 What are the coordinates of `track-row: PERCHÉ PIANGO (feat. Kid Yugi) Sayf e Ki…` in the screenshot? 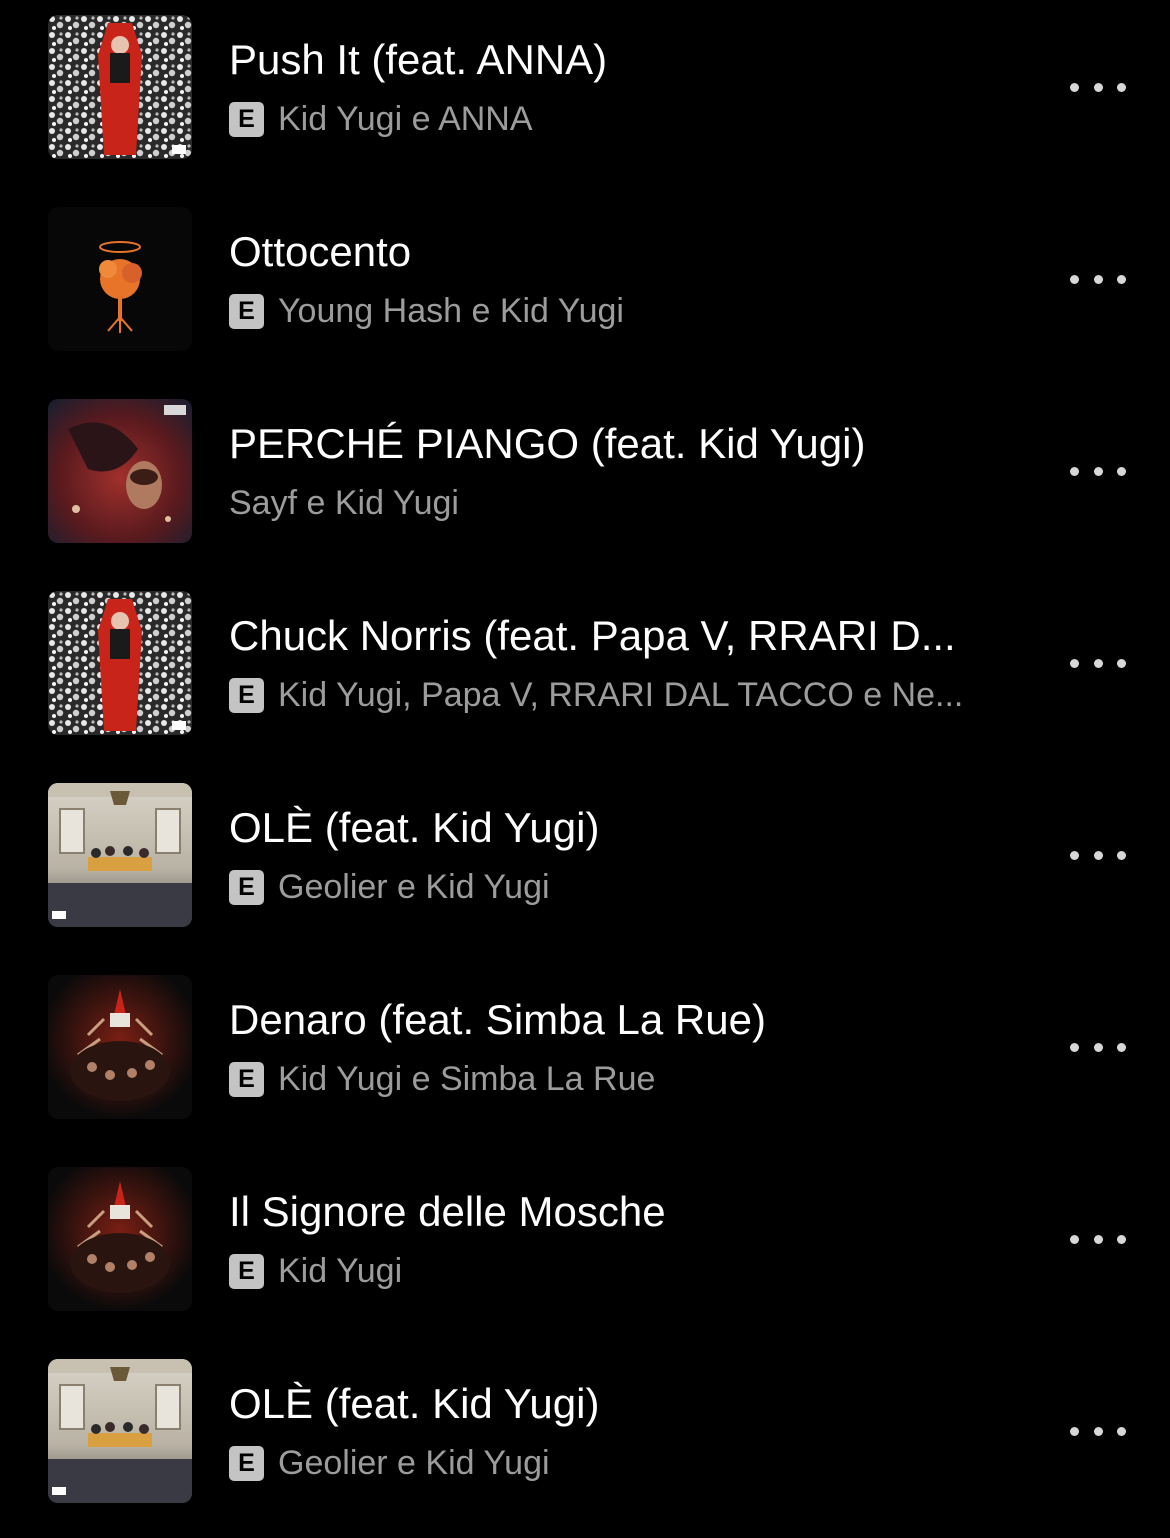 It's located at (585, 480).